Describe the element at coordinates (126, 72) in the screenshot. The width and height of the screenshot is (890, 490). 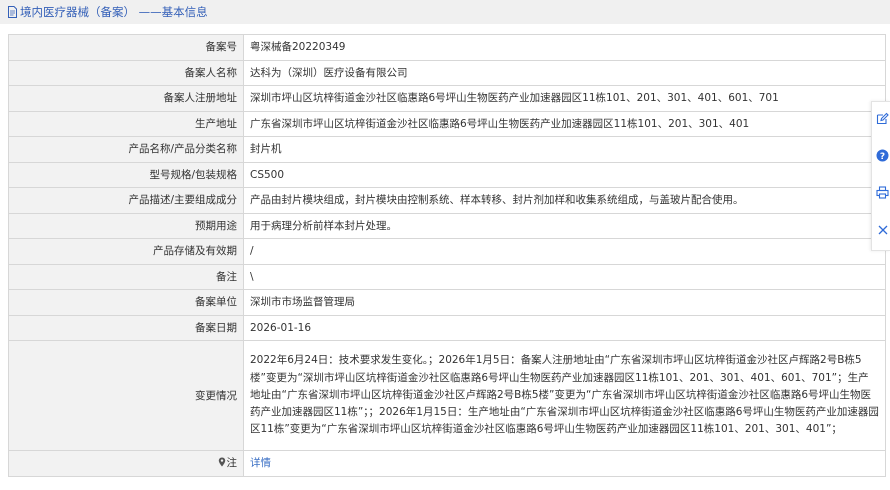
I see `row-label: 备案人名称` at that location.